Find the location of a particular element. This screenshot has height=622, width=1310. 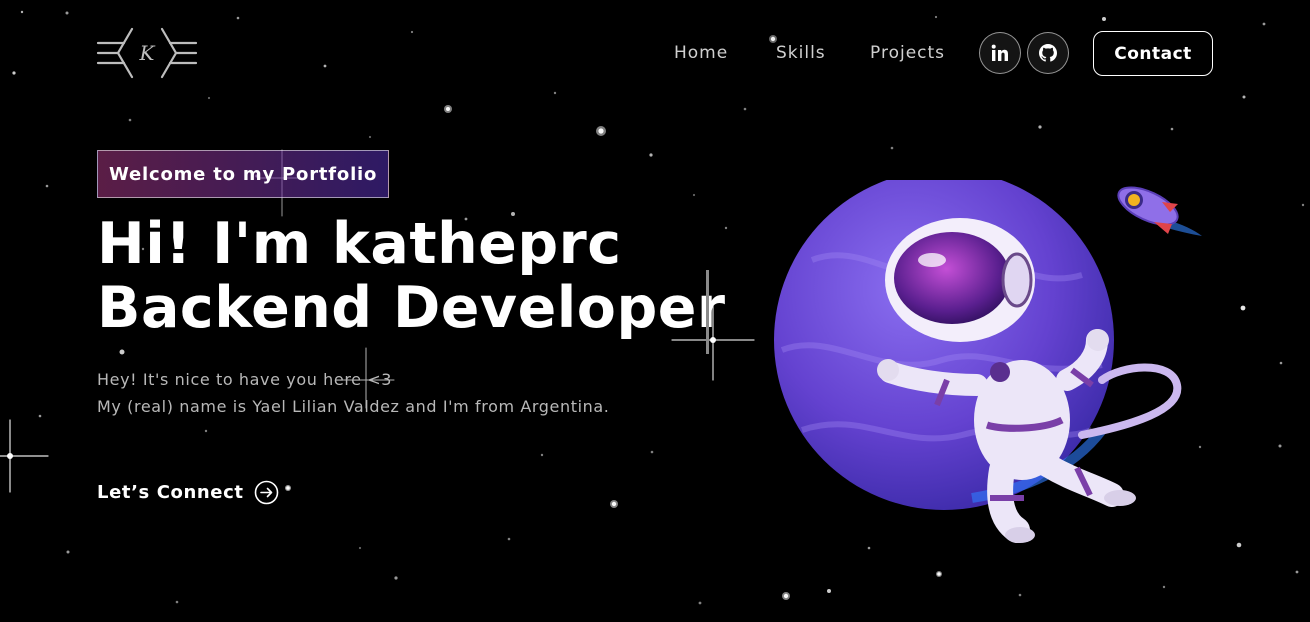

nav-link-skills: Skills is located at coordinates (823, 53).